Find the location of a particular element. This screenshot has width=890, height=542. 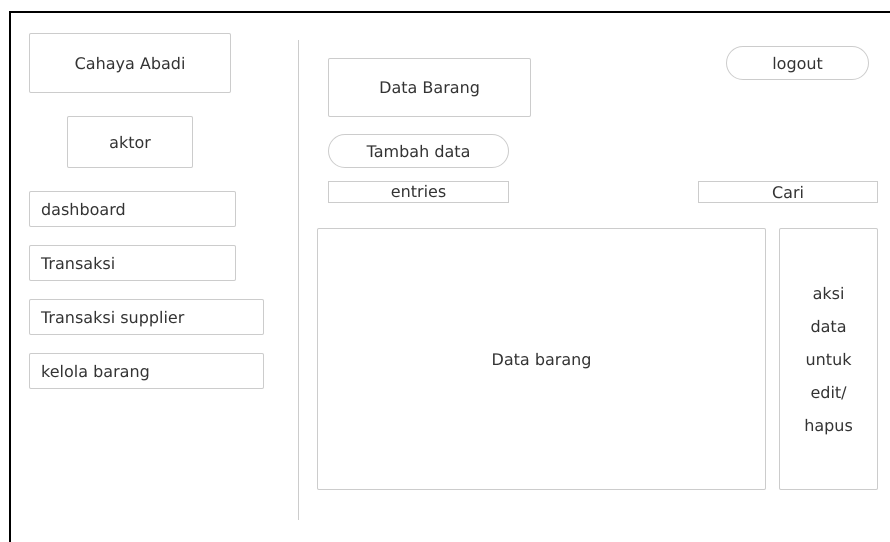

sidebar-item: kelola barang is located at coordinates (146, 371).